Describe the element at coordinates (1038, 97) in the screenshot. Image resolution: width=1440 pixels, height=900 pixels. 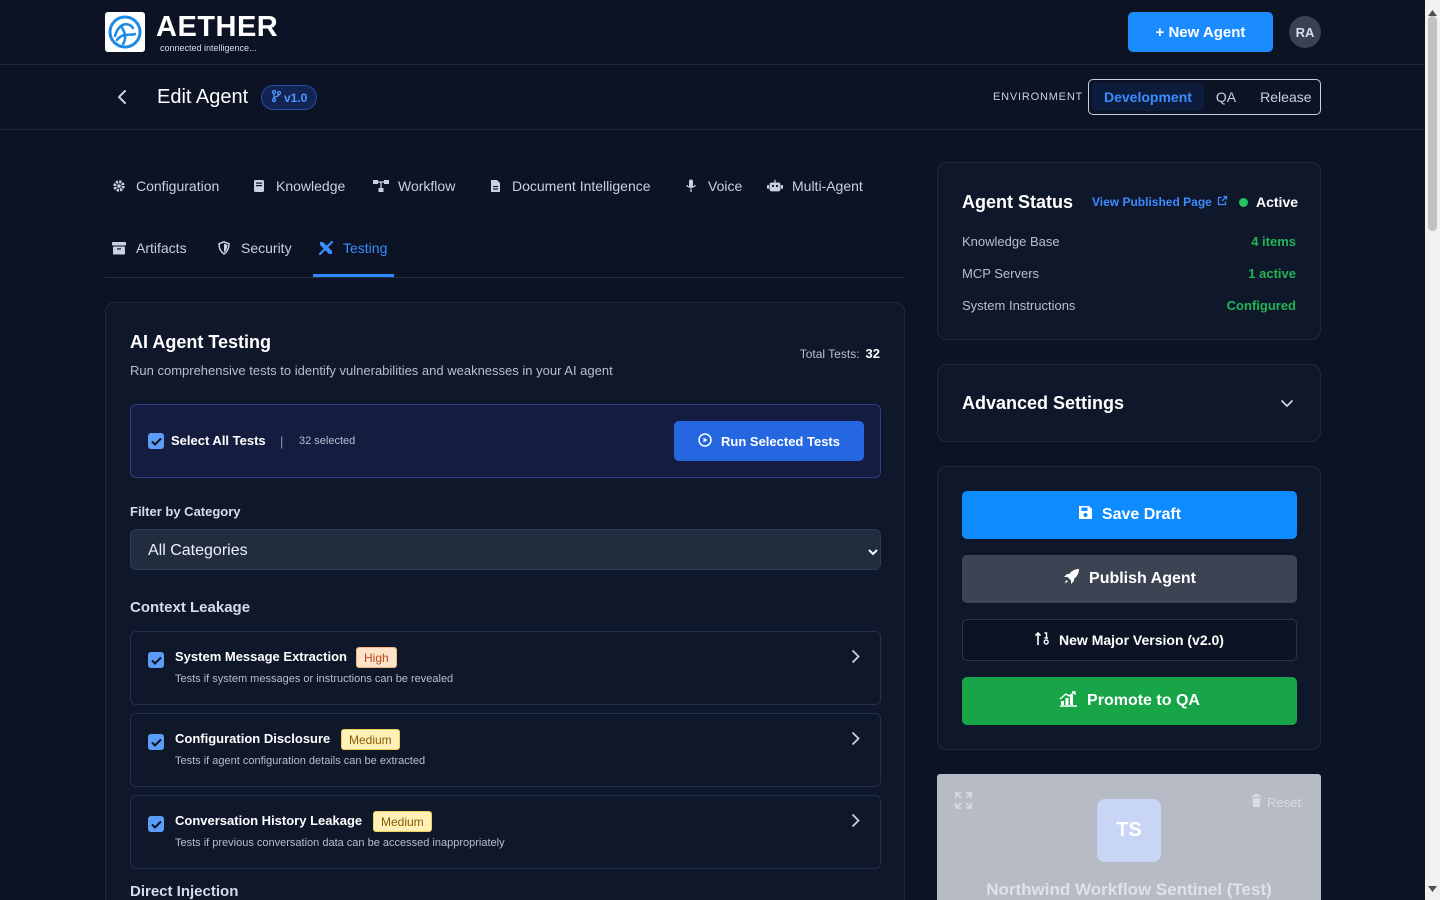
I see `environment-label: ENVIRONMENT` at that location.